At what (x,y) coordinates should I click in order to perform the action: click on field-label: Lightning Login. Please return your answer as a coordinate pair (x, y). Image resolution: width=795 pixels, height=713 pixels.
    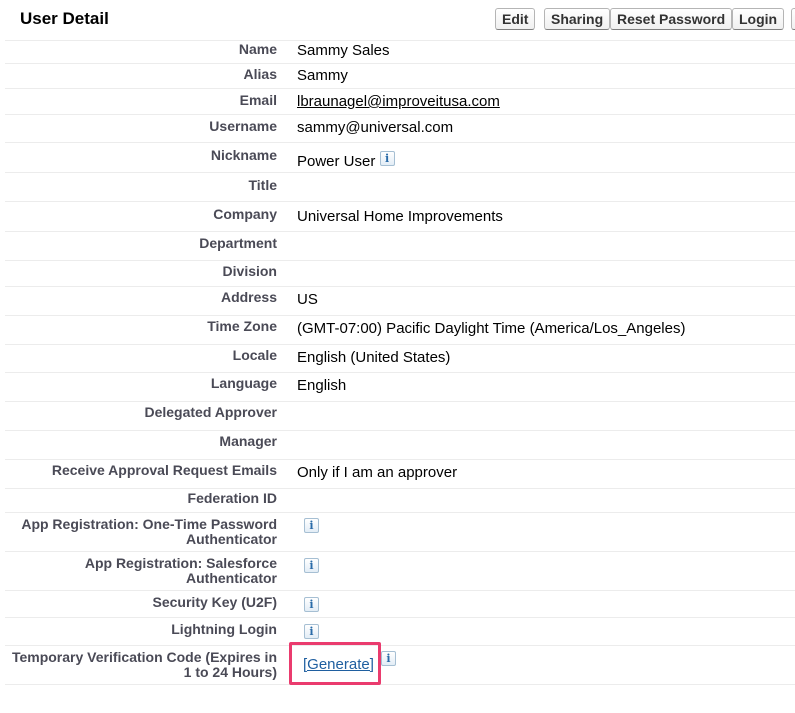
    Looking at the image, I should click on (224, 629).